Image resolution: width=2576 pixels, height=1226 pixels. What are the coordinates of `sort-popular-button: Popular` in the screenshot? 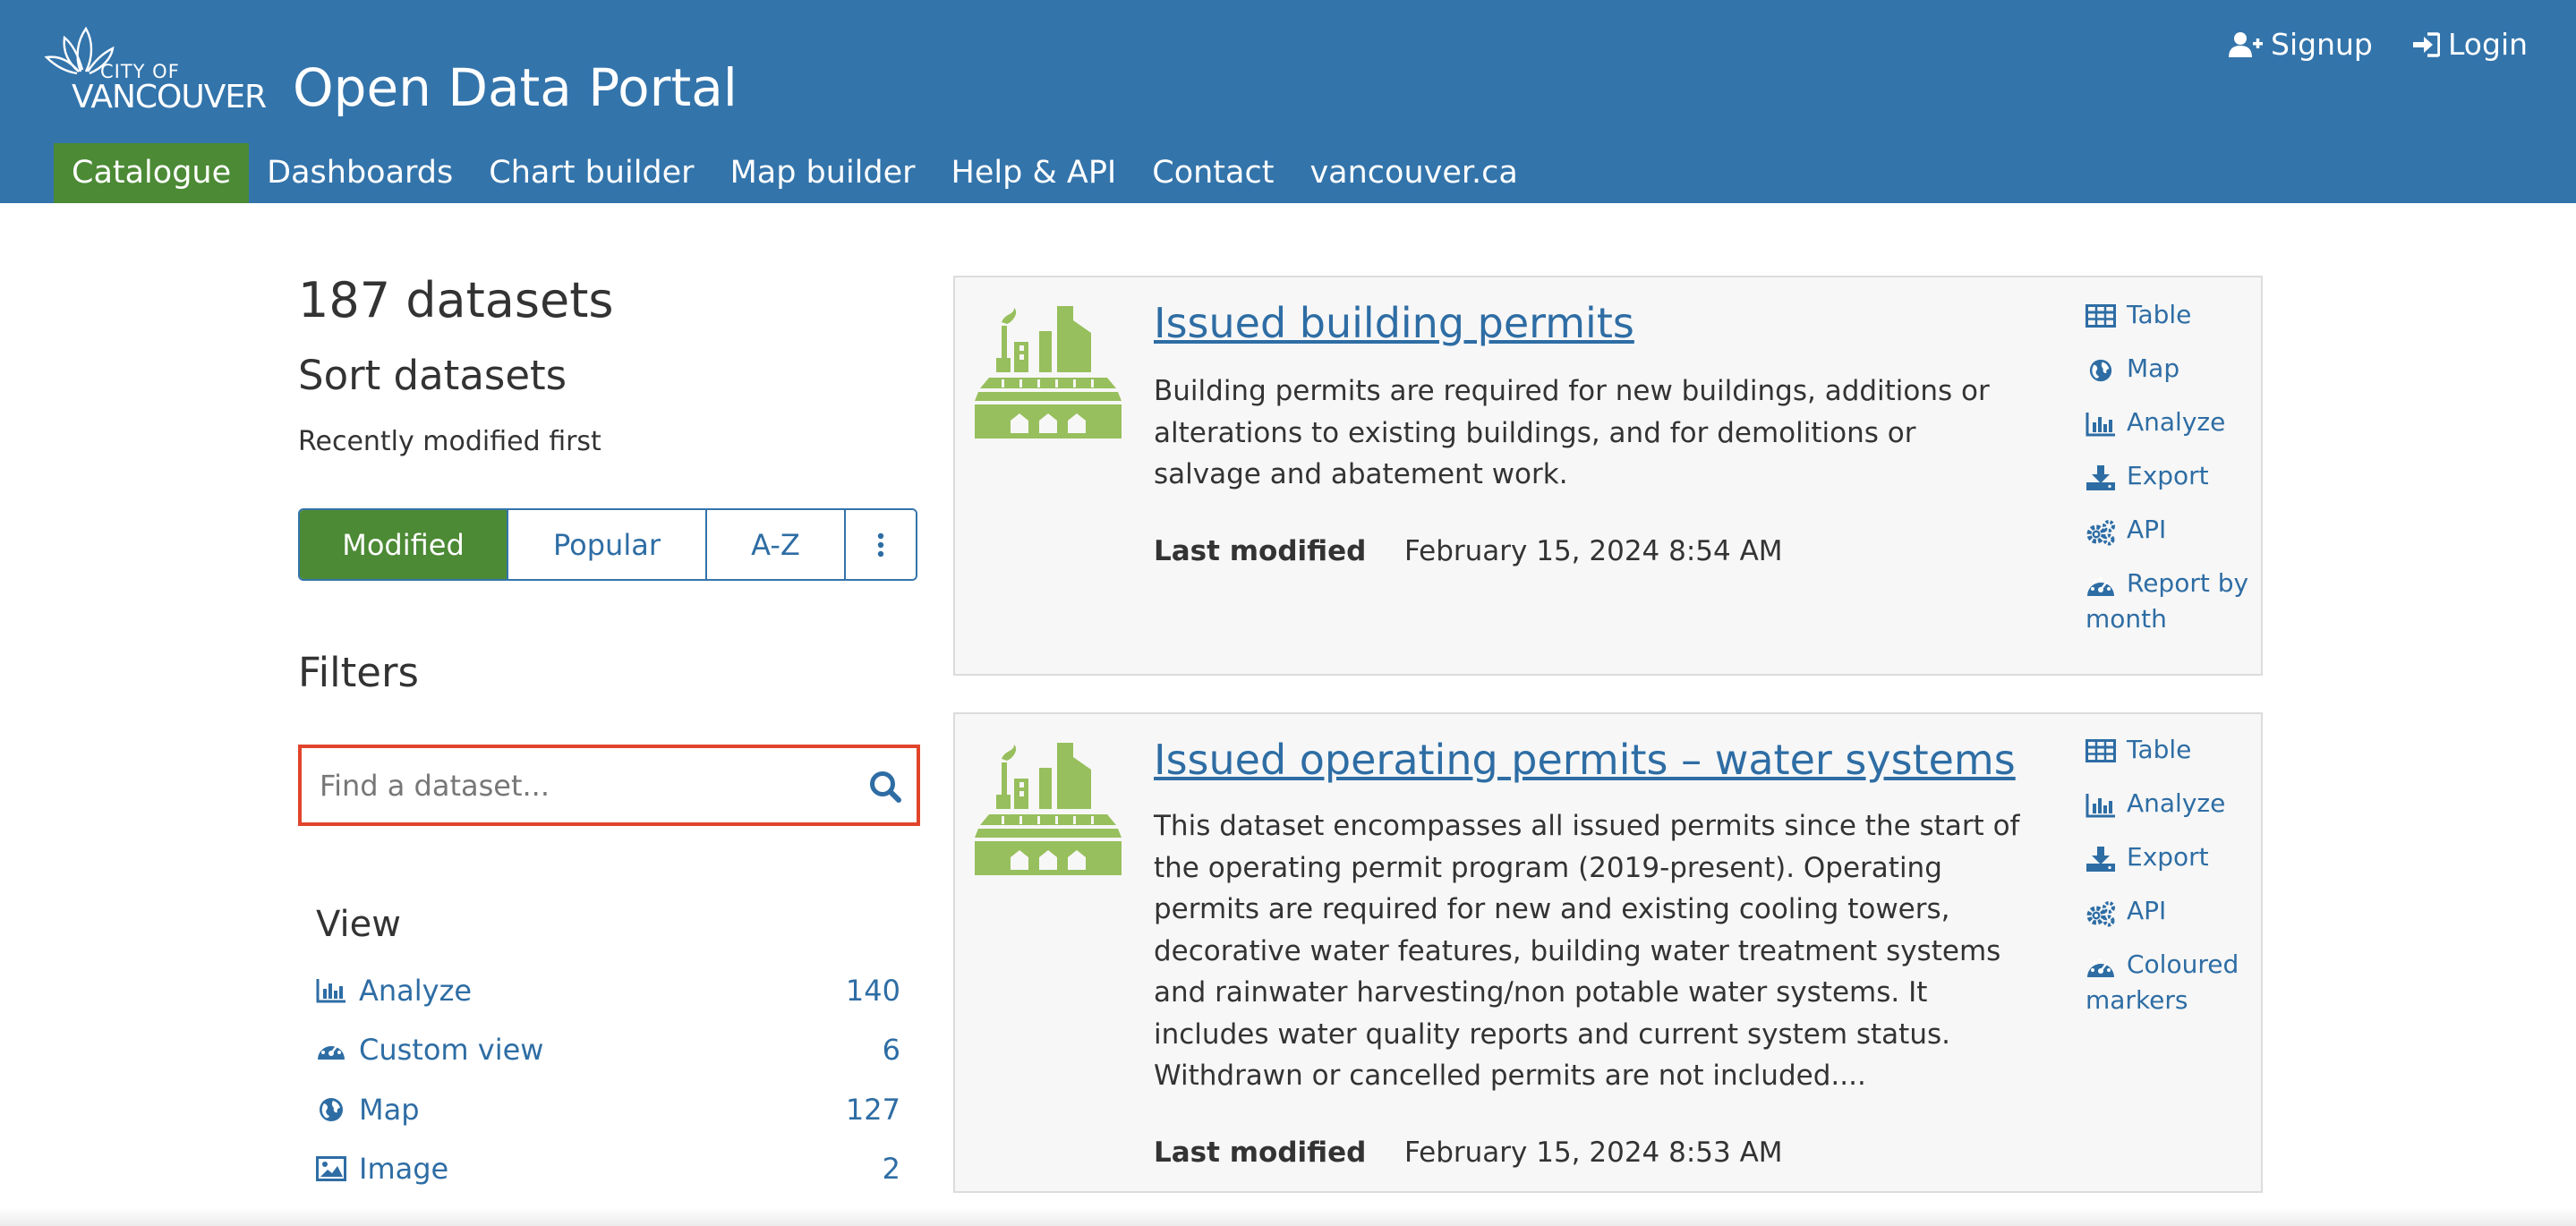 It's located at (607, 544).